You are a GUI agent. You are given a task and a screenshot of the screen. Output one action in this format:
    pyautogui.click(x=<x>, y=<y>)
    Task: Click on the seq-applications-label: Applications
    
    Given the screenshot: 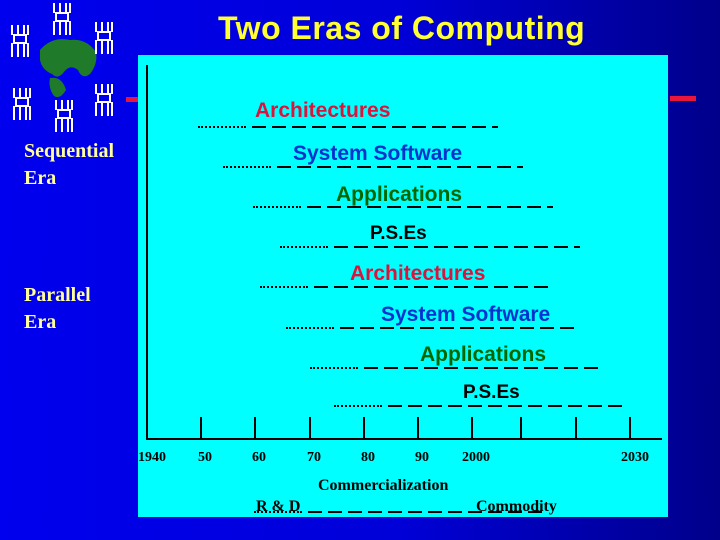 What is the action you would take?
    pyautogui.click(x=399, y=194)
    